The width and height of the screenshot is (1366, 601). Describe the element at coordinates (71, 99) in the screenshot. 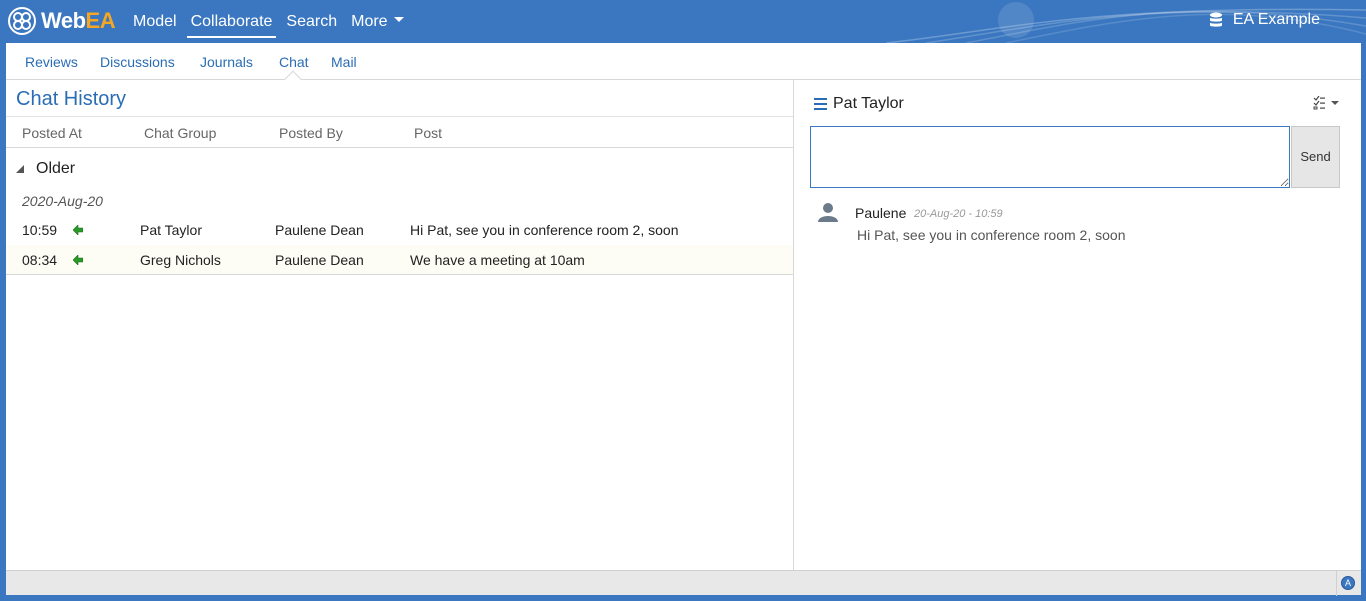

I see `page-title: Chat History` at that location.